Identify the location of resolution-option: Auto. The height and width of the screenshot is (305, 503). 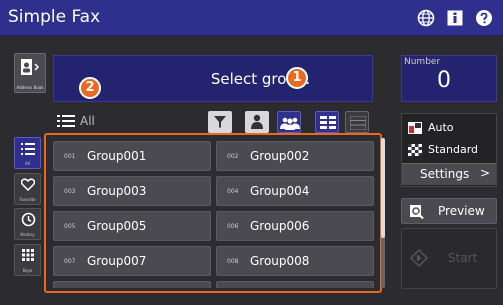
(431, 127).